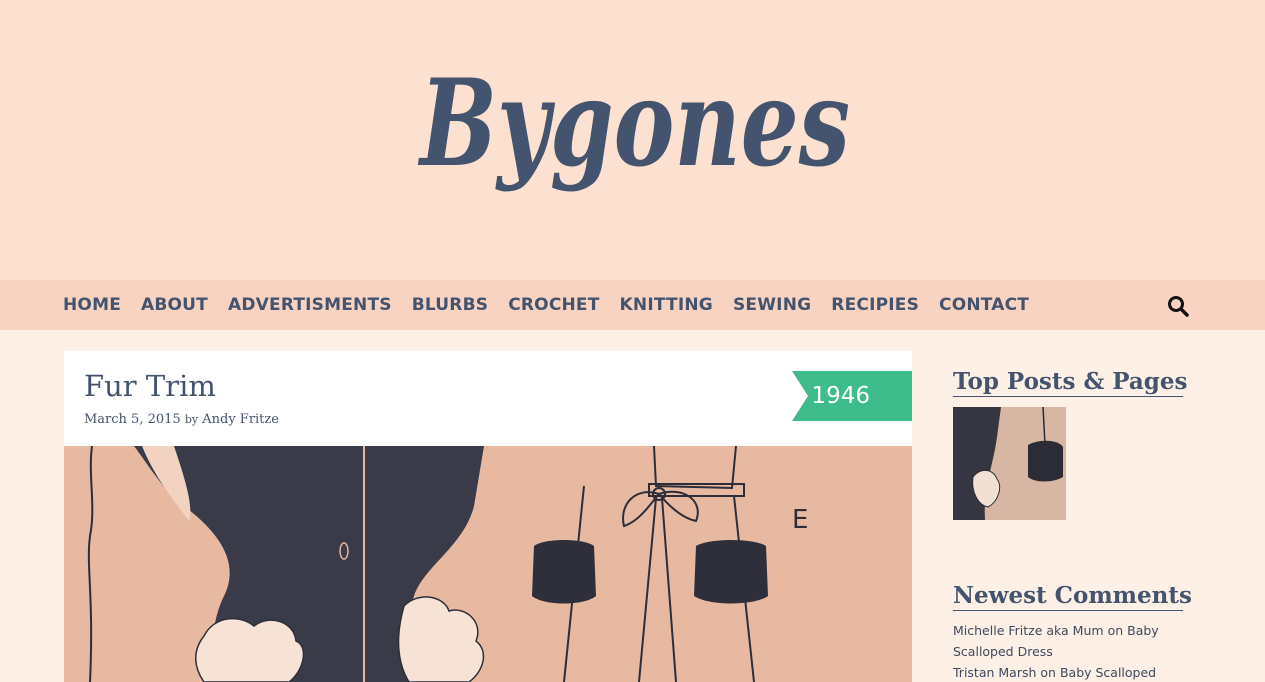 The height and width of the screenshot is (682, 1265). What do you see at coordinates (994, 672) in the screenshot?
I see `comment-author-link: Tristan Marsh` at bounding box center [994, 672].